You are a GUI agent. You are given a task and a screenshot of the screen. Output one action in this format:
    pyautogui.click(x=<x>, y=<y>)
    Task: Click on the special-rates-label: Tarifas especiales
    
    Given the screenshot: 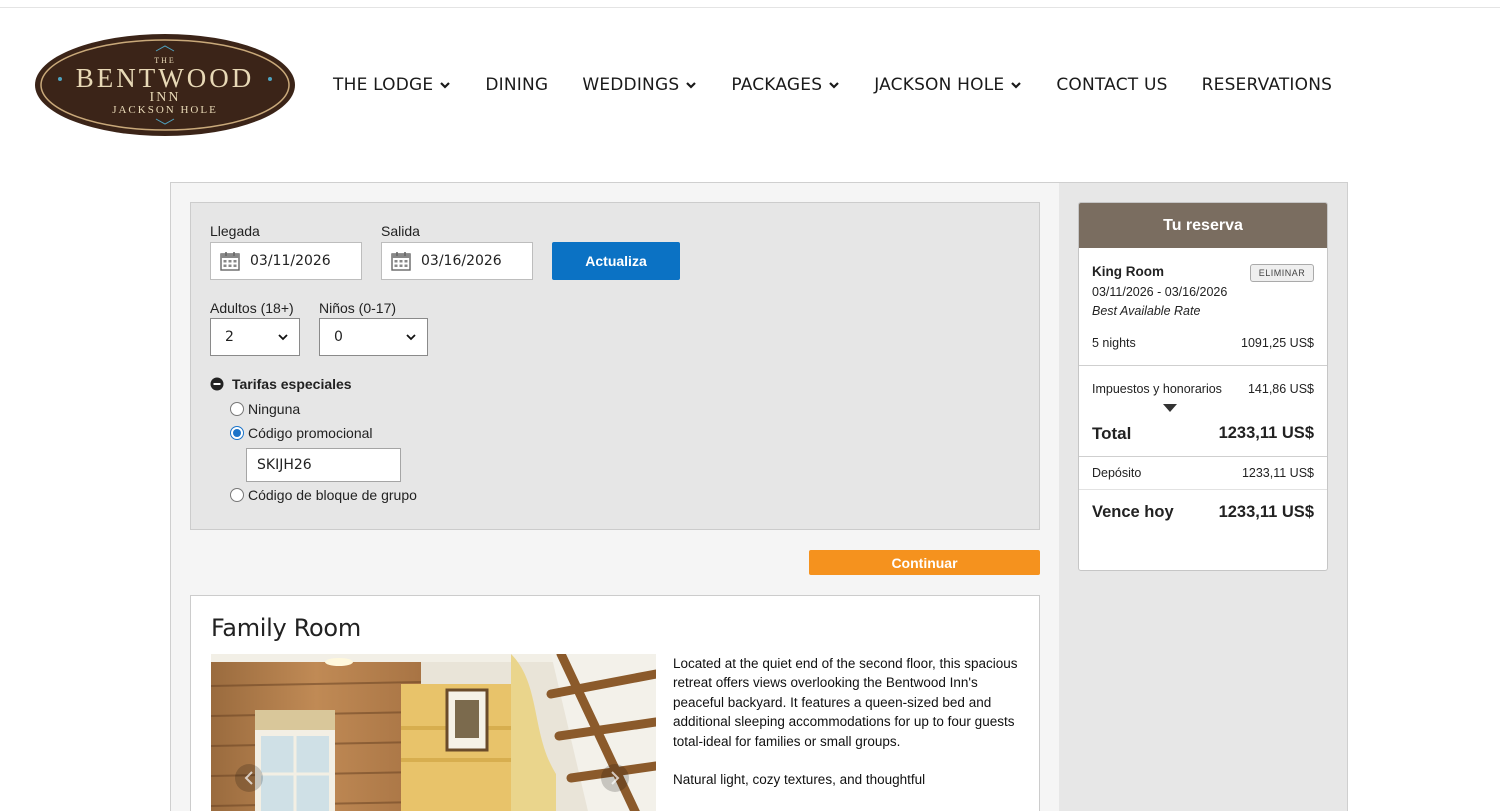 What is the action you would take?
    pyautogui.click(x=292, y=384)
    